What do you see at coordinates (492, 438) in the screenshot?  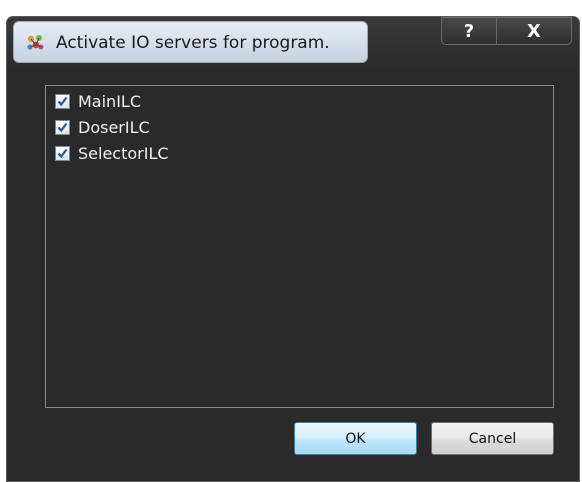 I see `cancel-button: Cancel` at bounding box center [492, 438].